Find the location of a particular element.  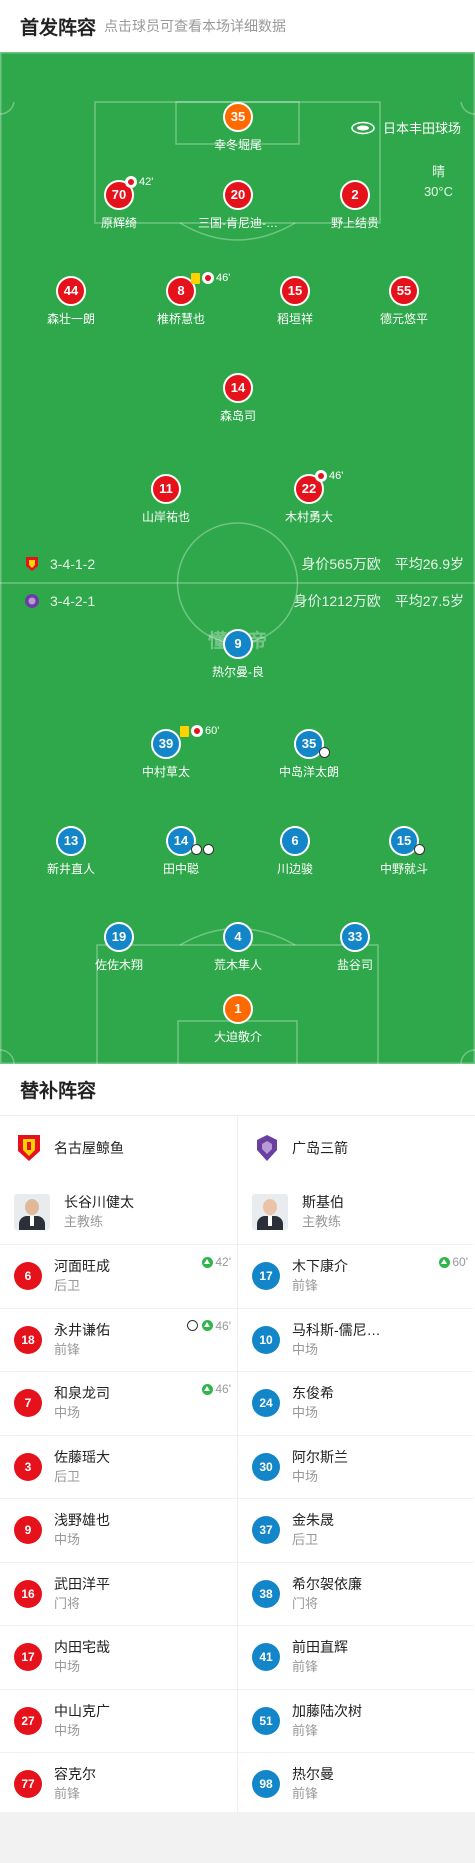

player-name: 原辉绮 is located at coordinates (118, 223).